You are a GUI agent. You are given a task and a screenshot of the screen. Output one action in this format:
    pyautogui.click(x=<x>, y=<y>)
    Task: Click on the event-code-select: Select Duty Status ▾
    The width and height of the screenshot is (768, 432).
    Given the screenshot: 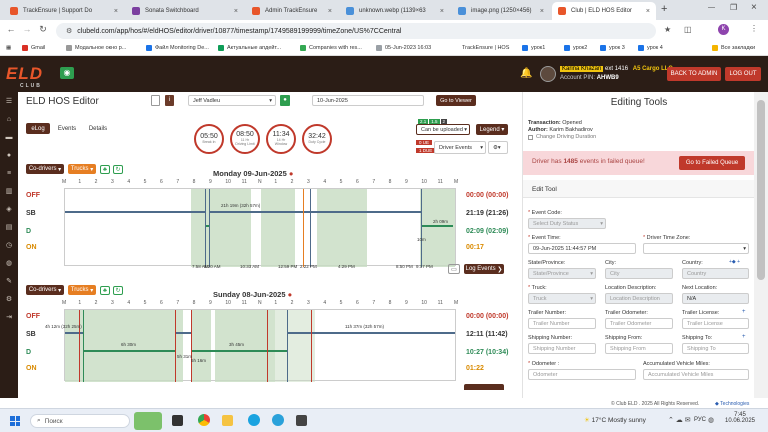 What is the action you would take?
    pyautogui.click(x=567, y=223)
    